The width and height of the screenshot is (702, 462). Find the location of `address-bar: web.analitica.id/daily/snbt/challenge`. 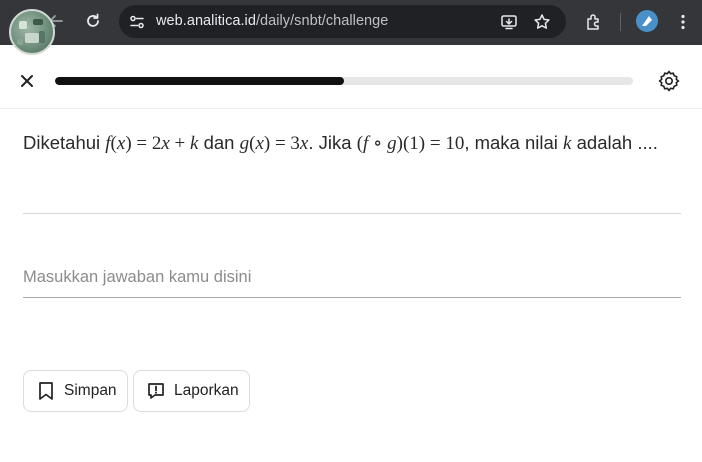

address-bar: web.analitica.id/daily/snbt/challenge is located at coordinates (342, 21).